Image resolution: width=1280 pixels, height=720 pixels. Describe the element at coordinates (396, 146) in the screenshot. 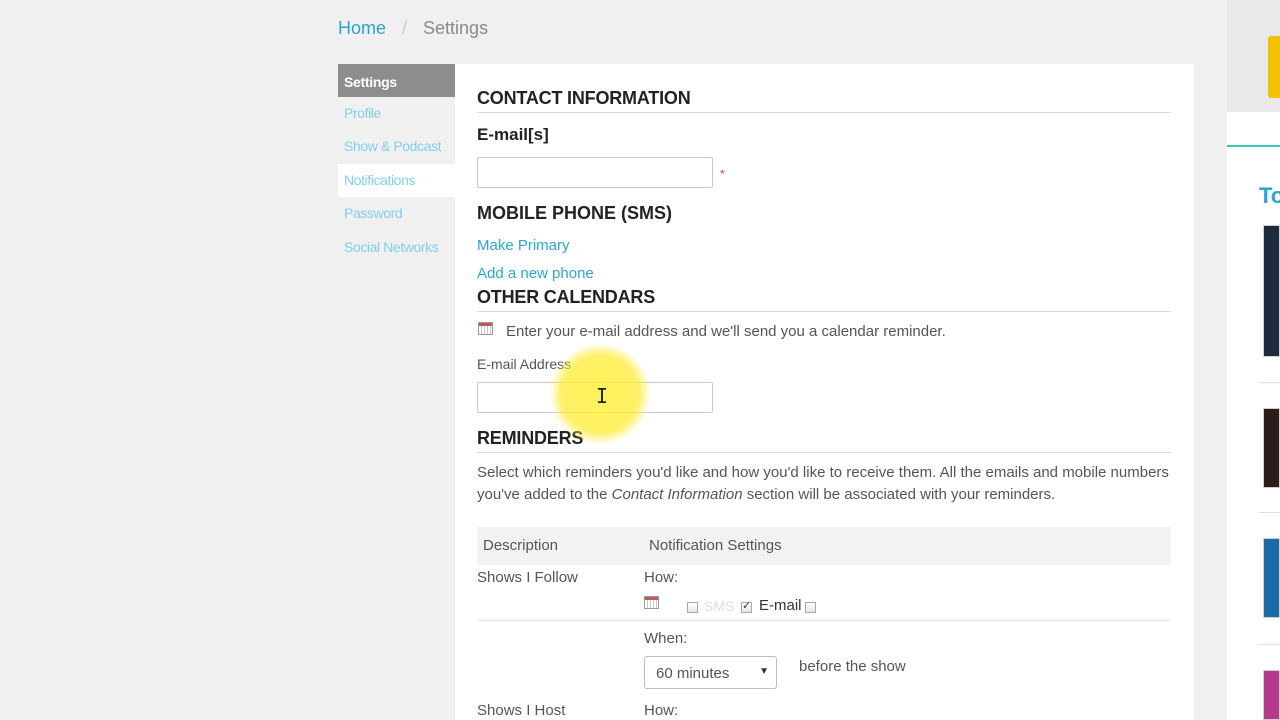

I see `sidebar-item-show-podcast: Show & Podcast` at that location.